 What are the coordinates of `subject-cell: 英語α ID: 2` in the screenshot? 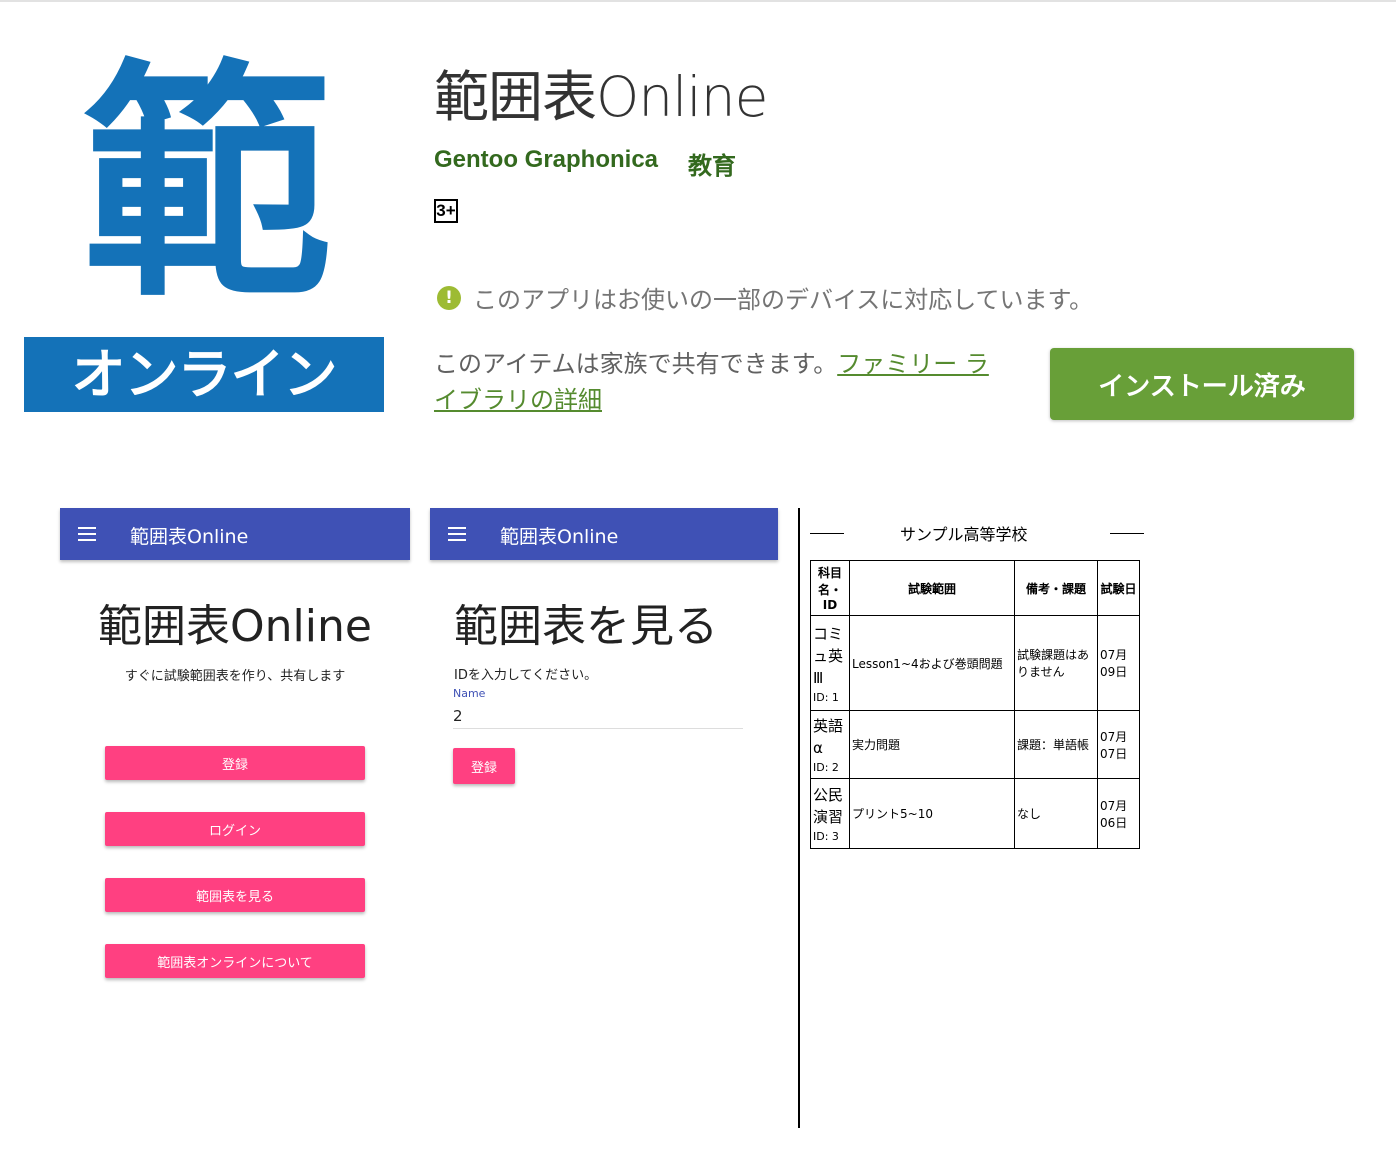 It's located at (830, 744).